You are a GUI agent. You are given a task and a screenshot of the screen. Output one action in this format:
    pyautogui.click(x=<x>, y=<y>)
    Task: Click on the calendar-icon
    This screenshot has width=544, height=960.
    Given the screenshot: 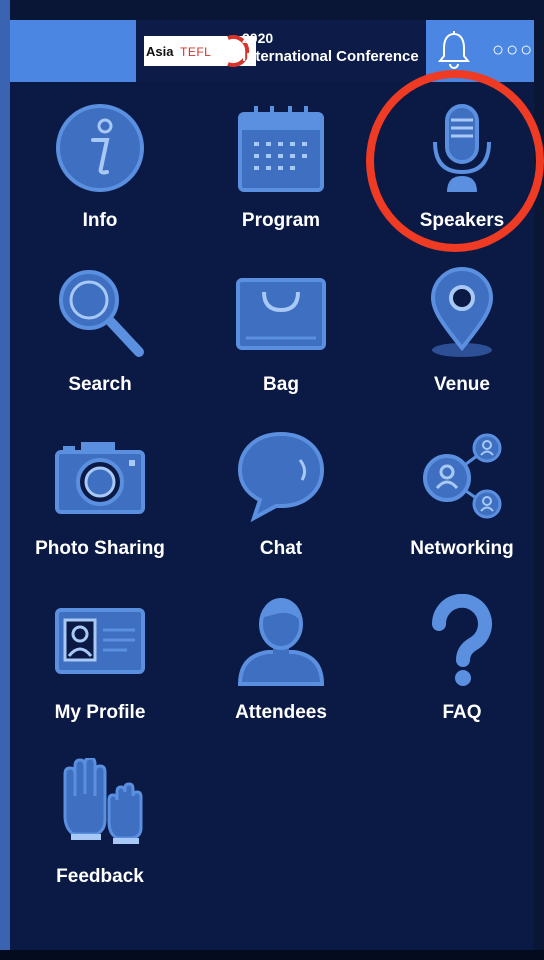 What is the action you would take?
    pyautogui.click(x=281, y=149)
    